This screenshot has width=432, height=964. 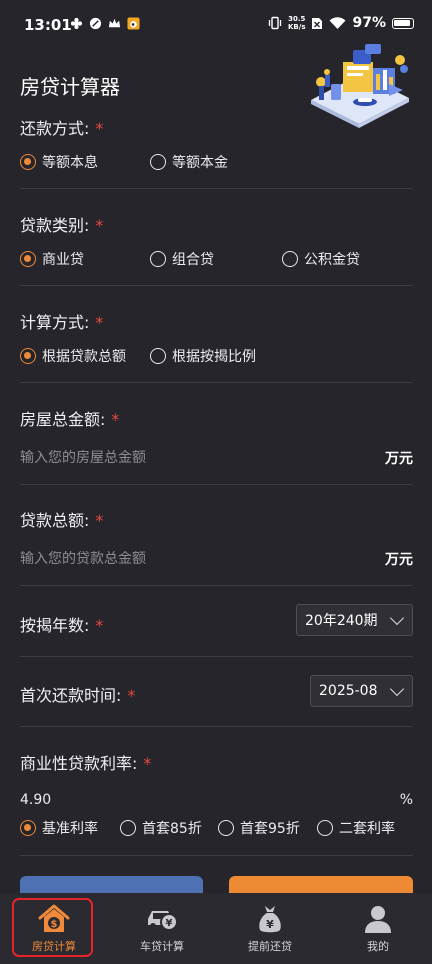 I want to click on commercial-rate-unit: %, so click(x=406, y=800).